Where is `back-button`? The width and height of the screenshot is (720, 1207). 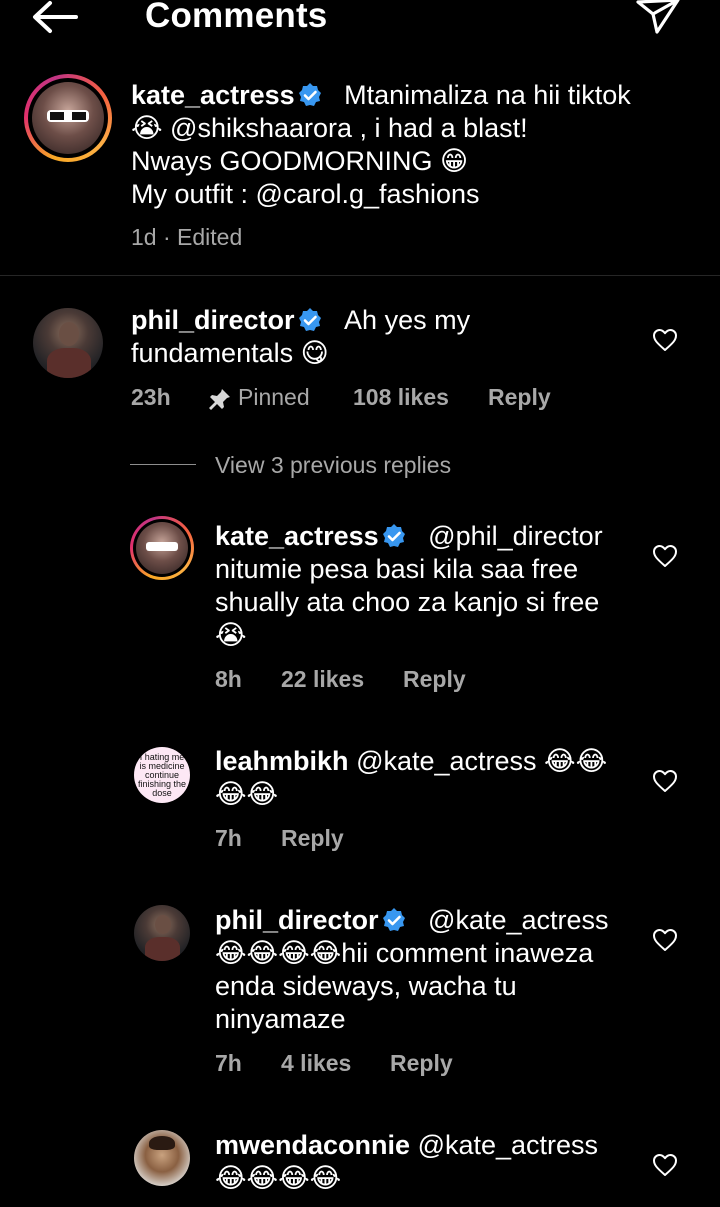
back-button is located at coordinates (55, 18).